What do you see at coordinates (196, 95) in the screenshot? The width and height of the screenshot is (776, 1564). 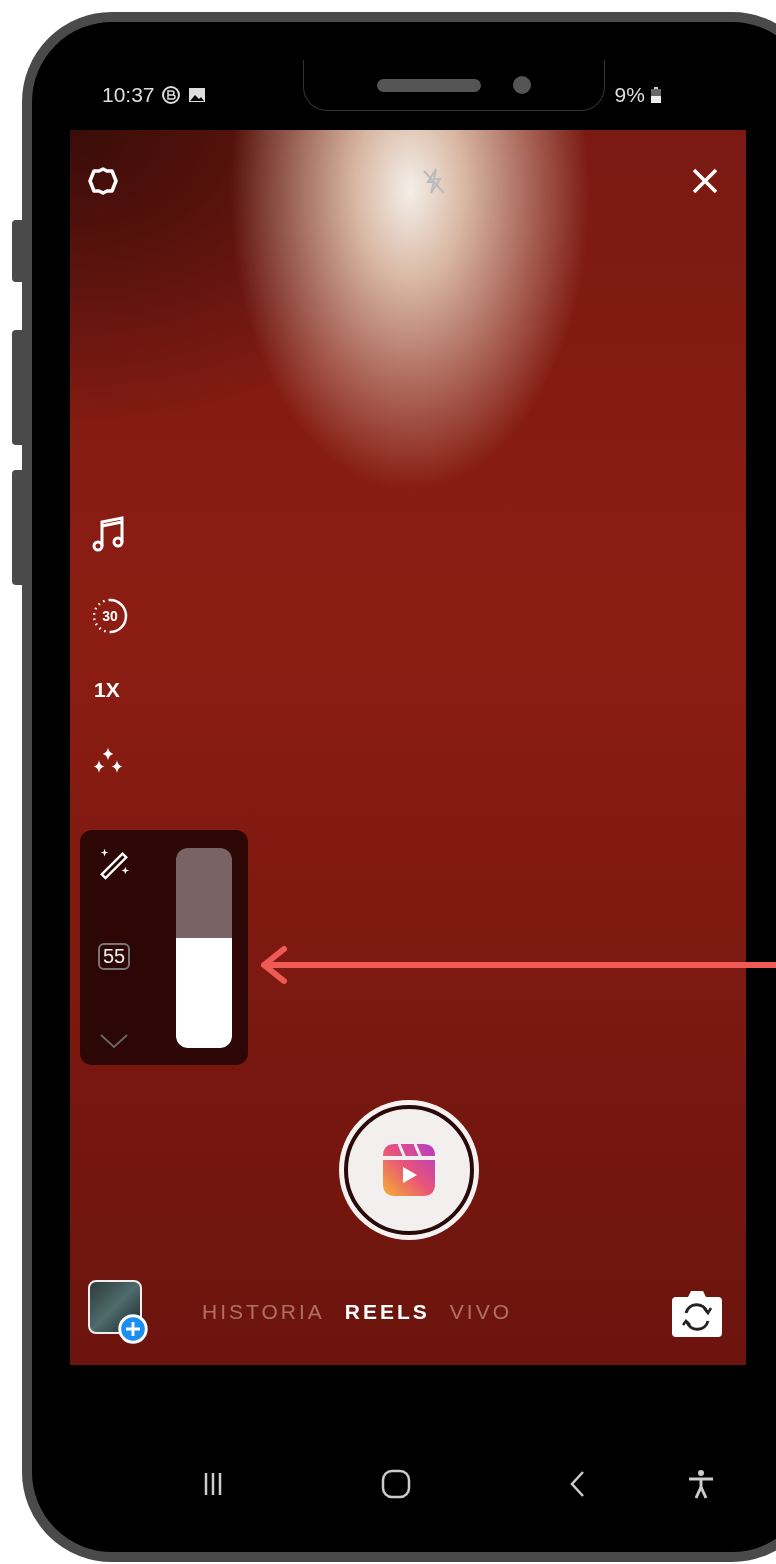 I see `image-icon` at bounding box center [196, 95].